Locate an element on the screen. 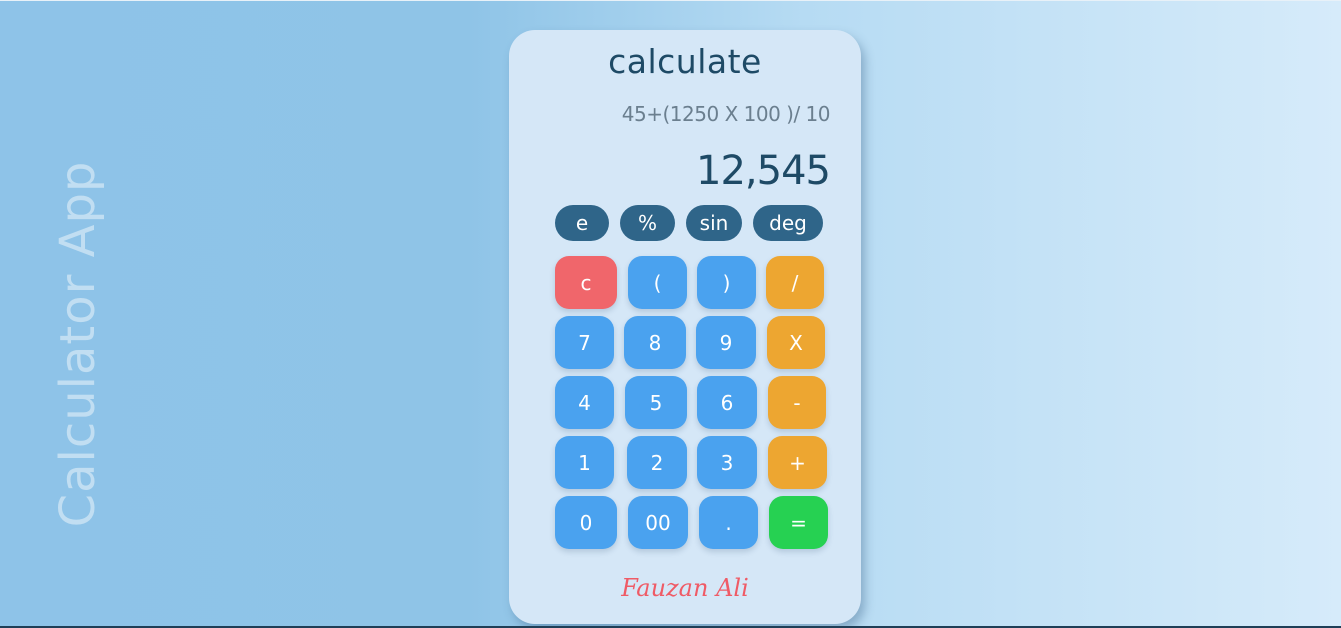 The image size is (1341, 628). result-display: 12,545 is located at coordinates (763, 171).